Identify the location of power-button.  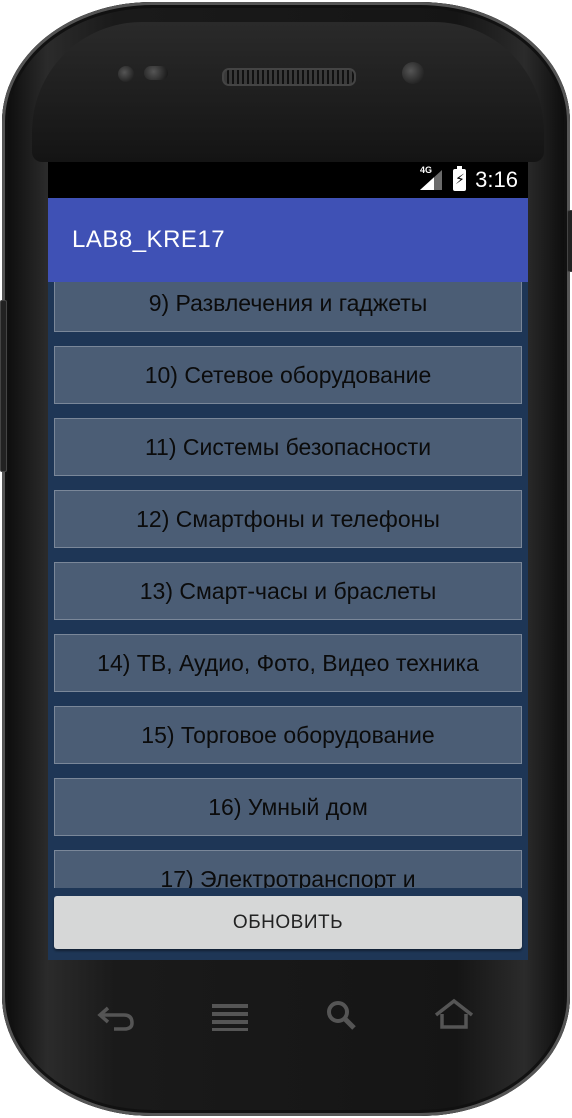
(569, 241).